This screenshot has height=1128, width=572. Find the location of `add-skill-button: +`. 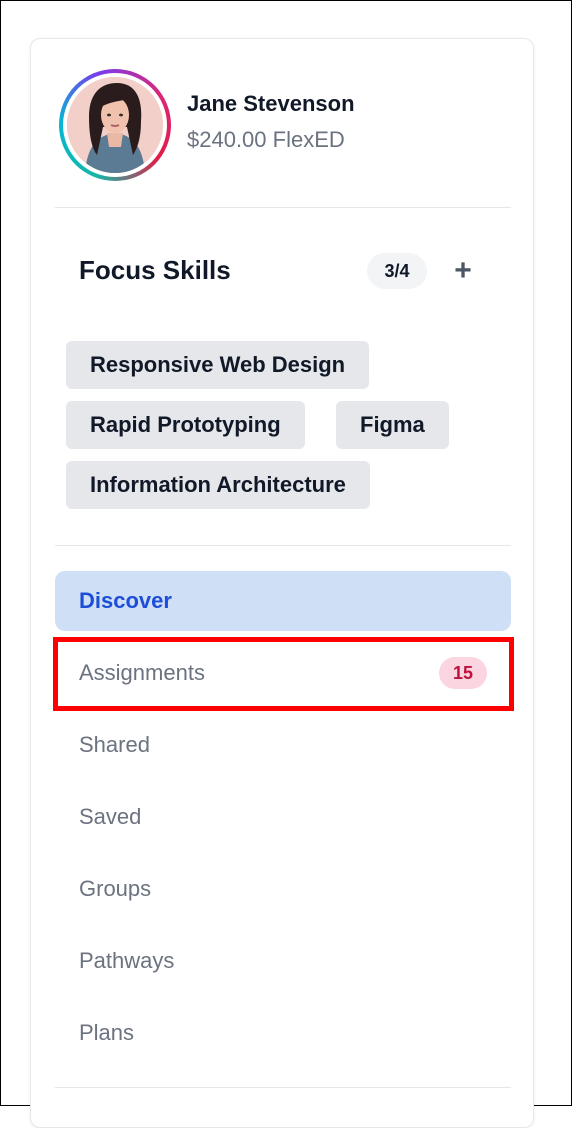

add-skill-button: + is located at coordinates (463, 270).